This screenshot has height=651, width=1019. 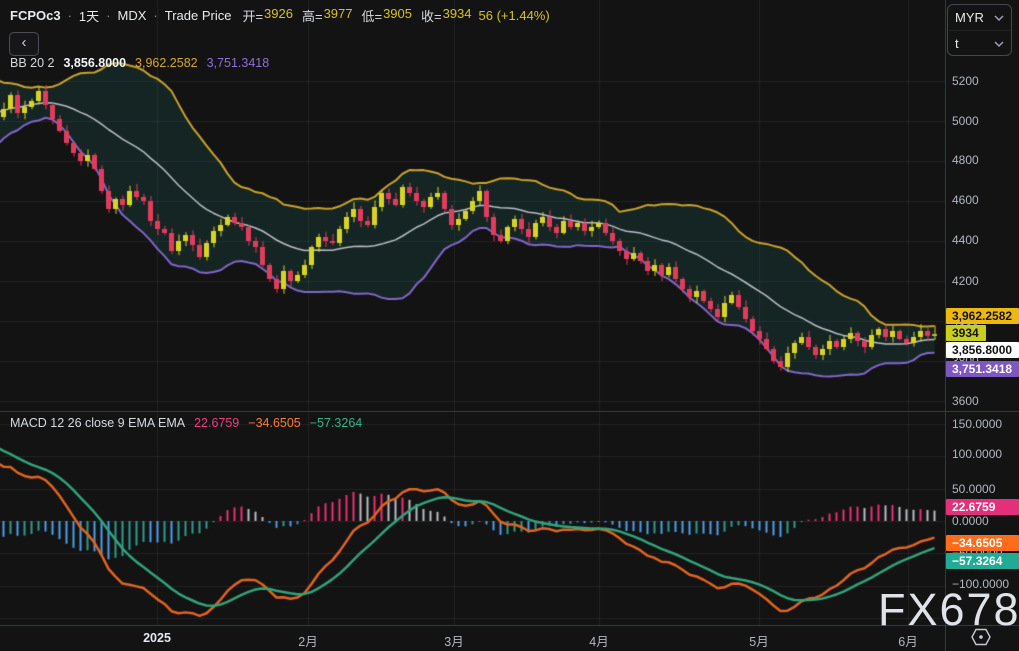 What do you see at coordinates (982, 507) in the screenshot?
I see `macd-hist-value-label: 22.6759` at bounding box center [982, 507].